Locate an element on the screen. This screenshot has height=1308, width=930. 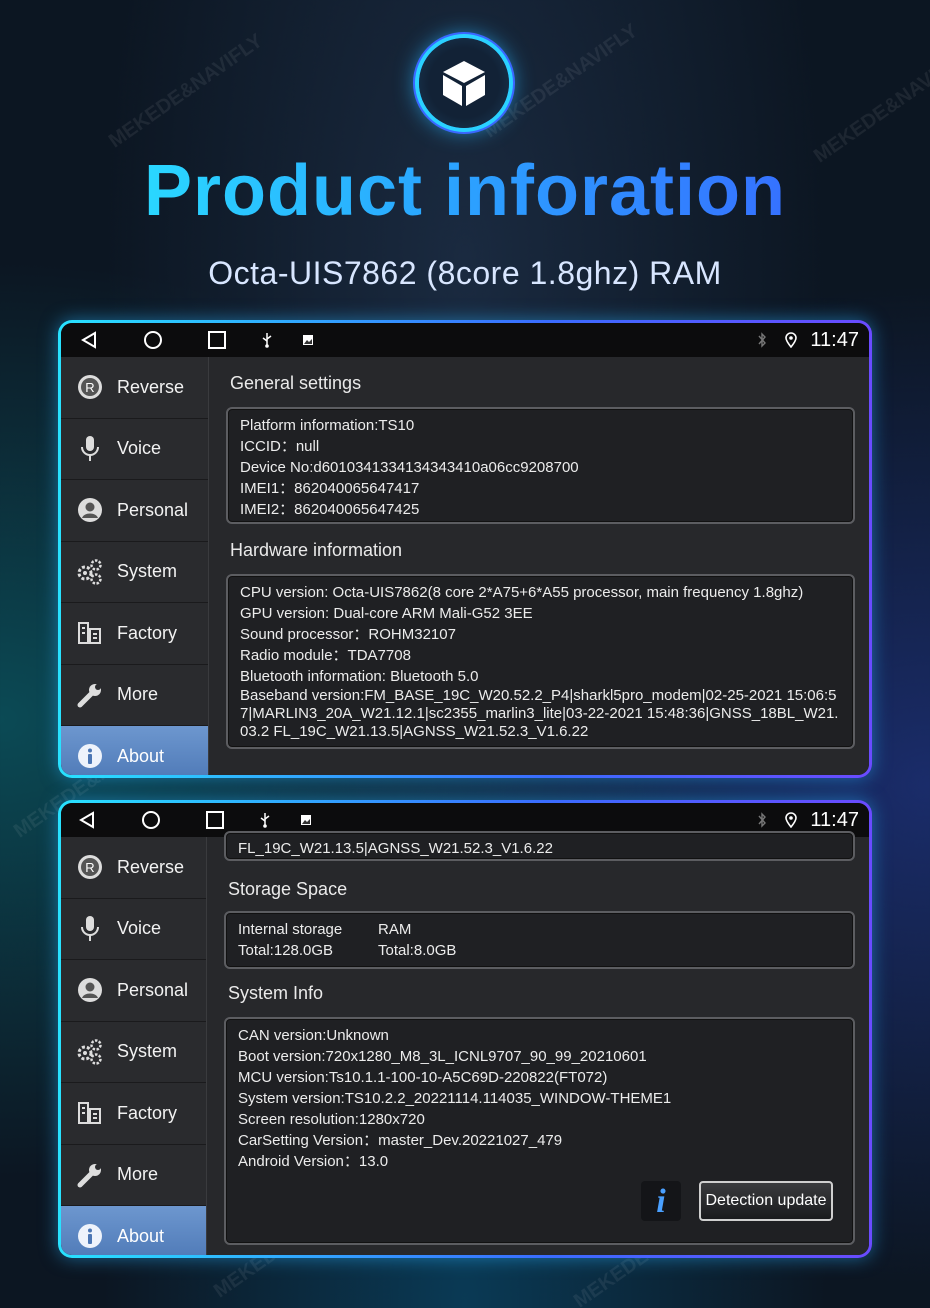
section-title-hardware: Hardware information is located at coordinates (316, 550).